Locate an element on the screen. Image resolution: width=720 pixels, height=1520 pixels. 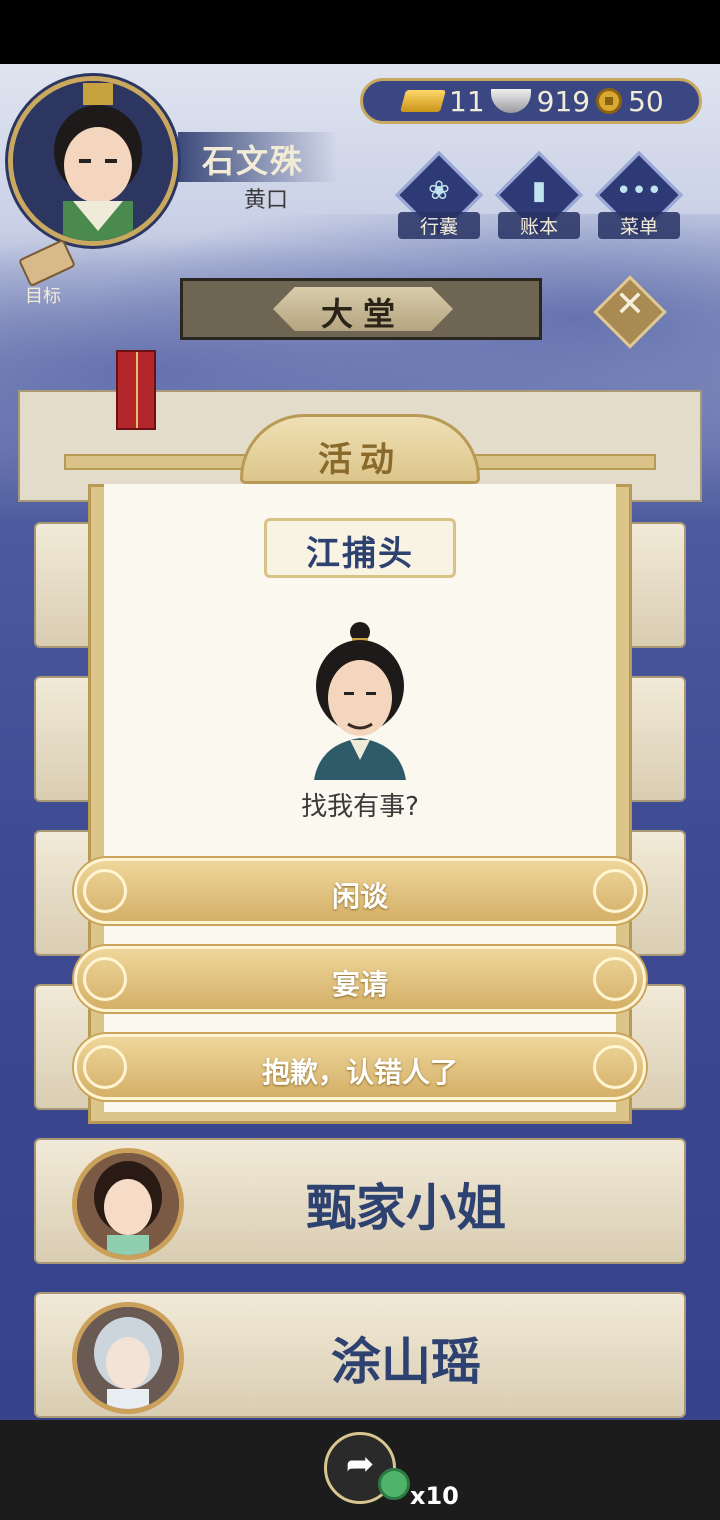
menu-button: ••• 菜单 is located at coordinates (639, 198).